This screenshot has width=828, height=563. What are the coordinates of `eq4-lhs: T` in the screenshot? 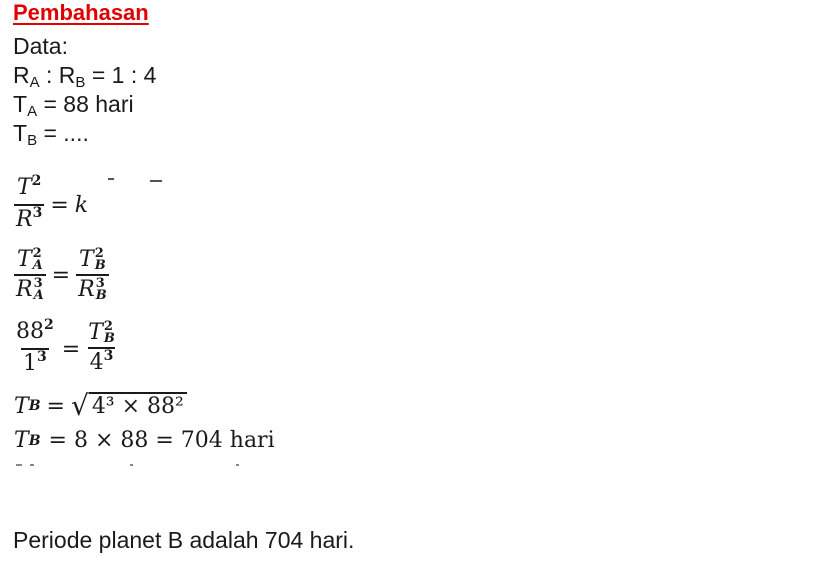 It's located at (21, 406).